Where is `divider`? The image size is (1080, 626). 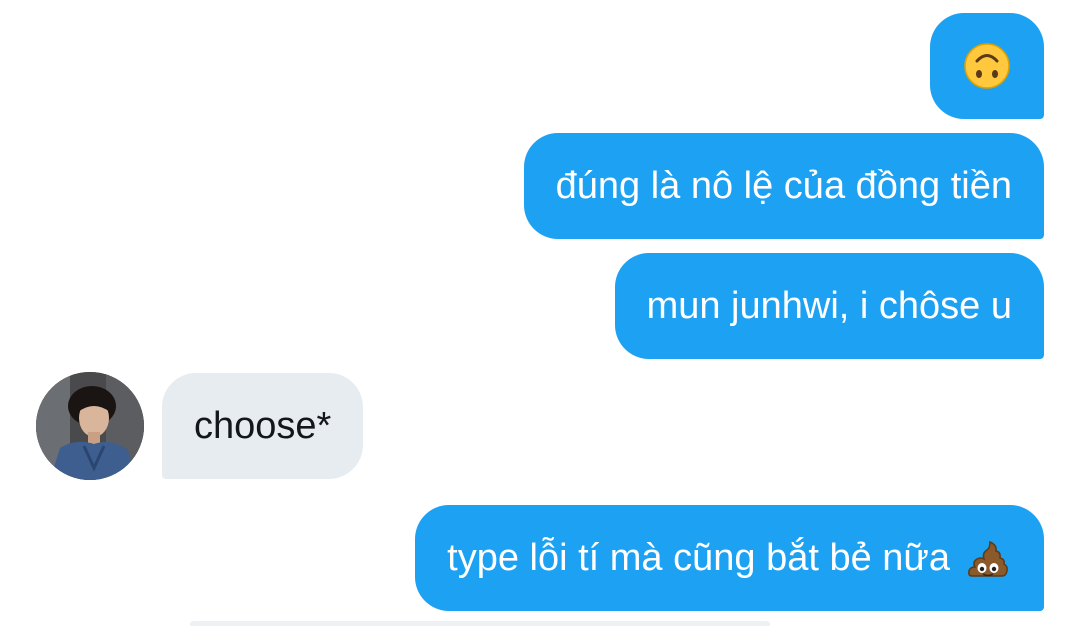
divider is located at coordinates (480, 623).